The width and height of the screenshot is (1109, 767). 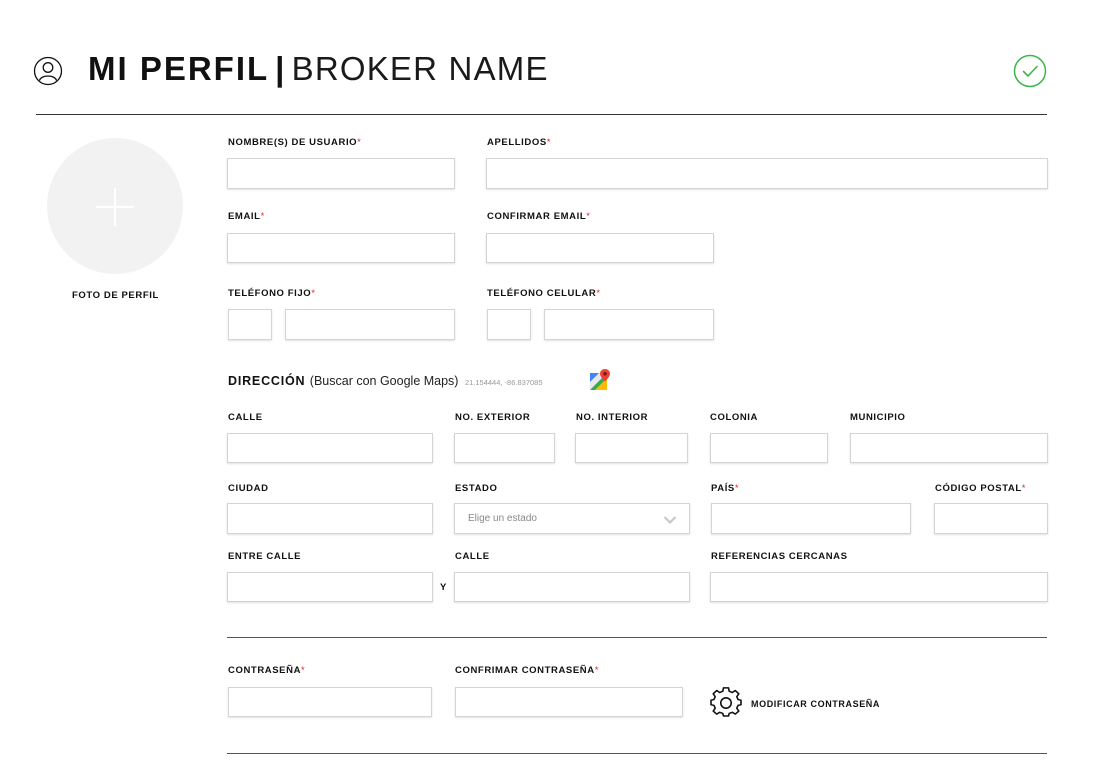 I want to click on codigo-postal-label: CÓDIGO POSTAL*, so click(x=981, y=488).